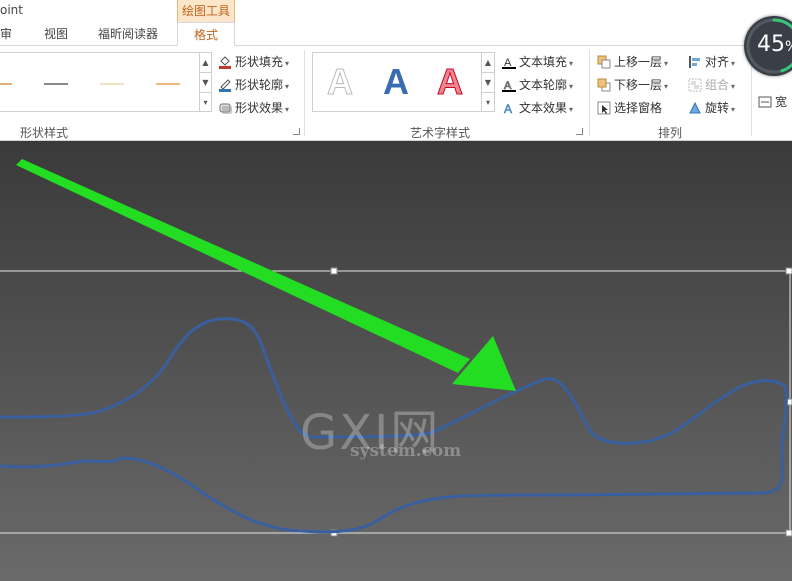 The image size is (792, 581). Describe the element at coordinates (711, 108) in the screenshot. I see `rotate-button: 旋转 ▾` at that location.